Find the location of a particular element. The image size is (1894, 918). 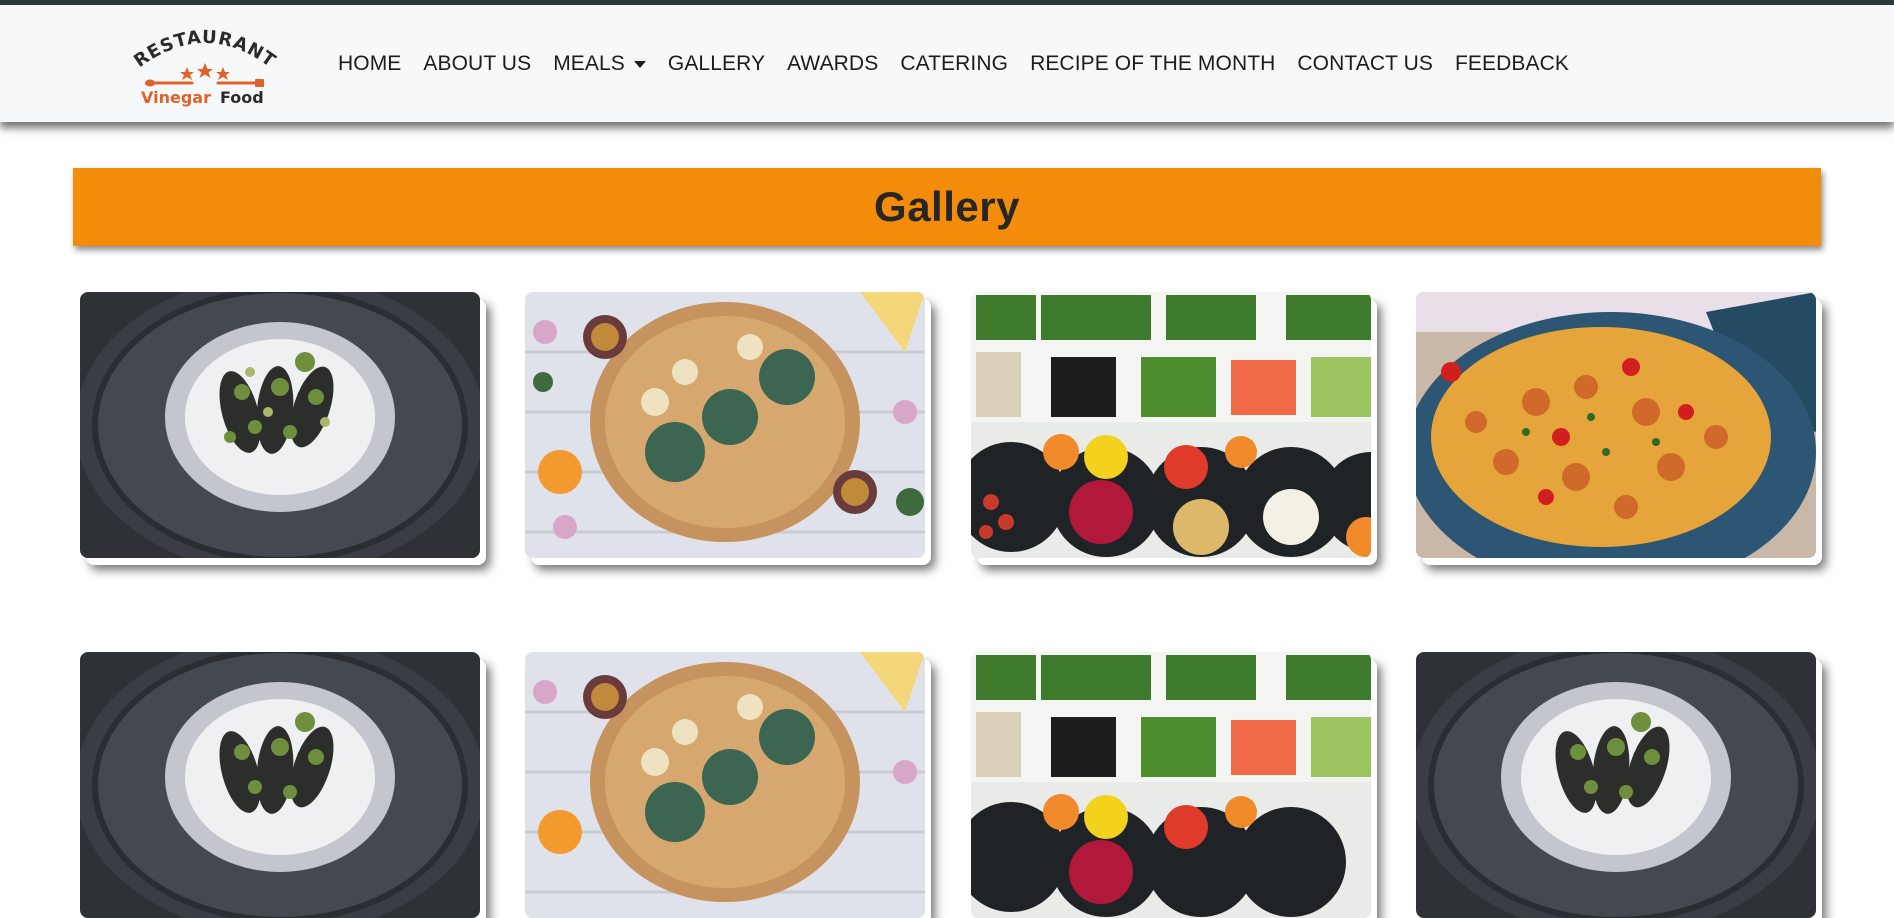

caret-down-icon is located at coordinates (639, 64).